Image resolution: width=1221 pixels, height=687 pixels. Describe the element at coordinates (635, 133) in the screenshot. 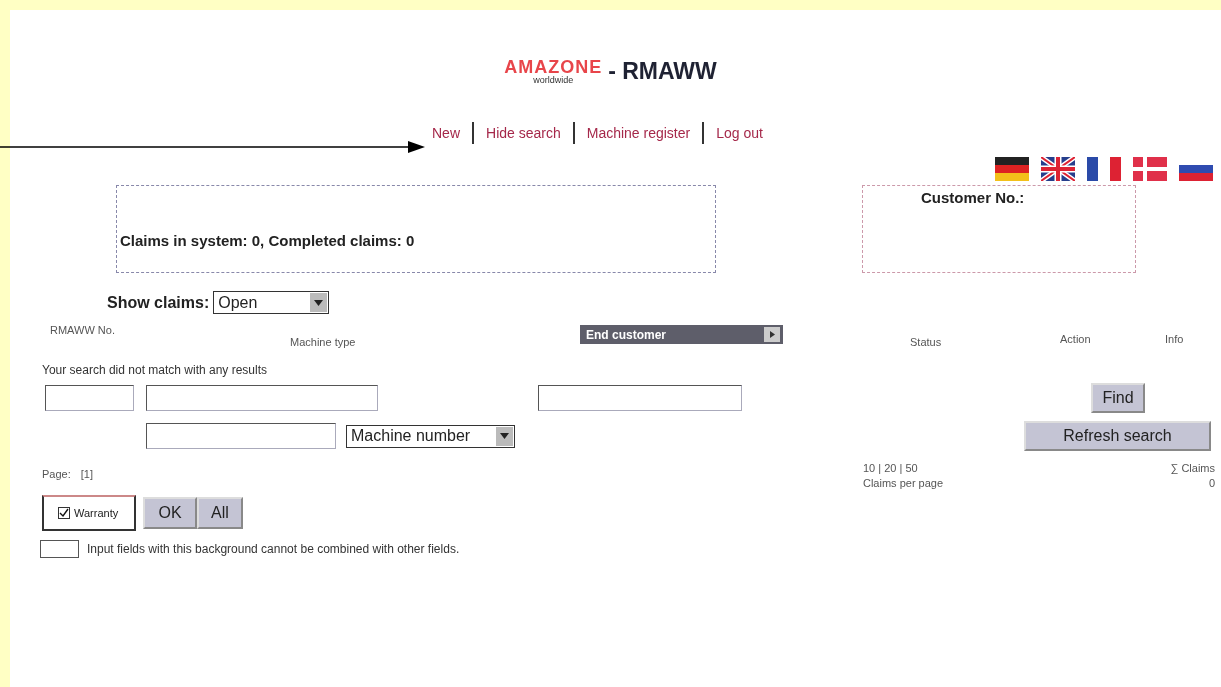

I see `nav-link: Machine register` at that location.